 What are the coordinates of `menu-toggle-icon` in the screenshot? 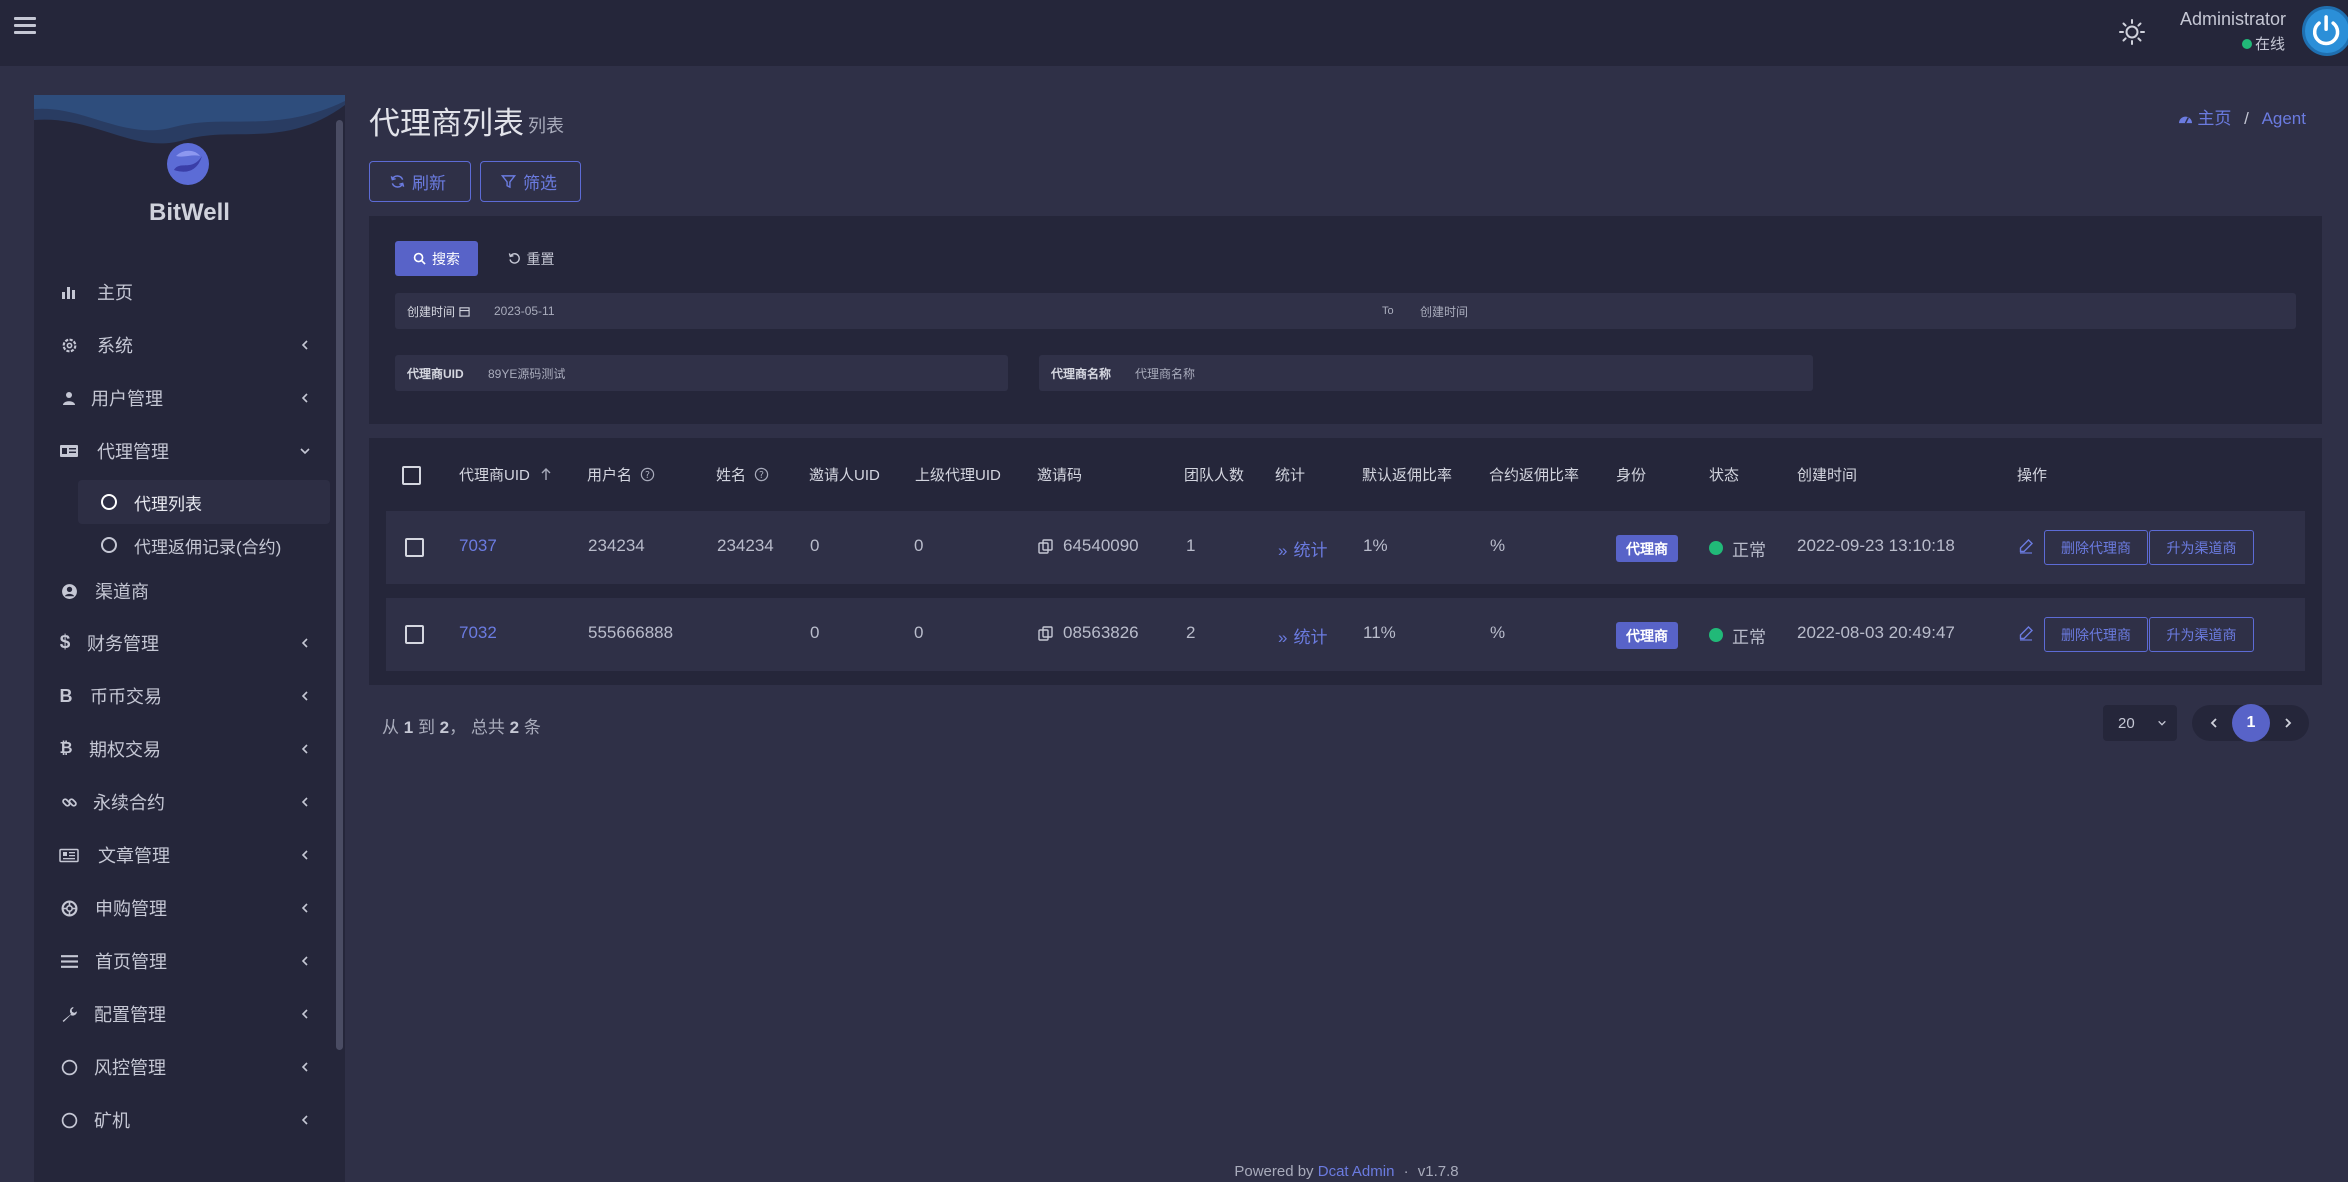 It's located at (25, 26).